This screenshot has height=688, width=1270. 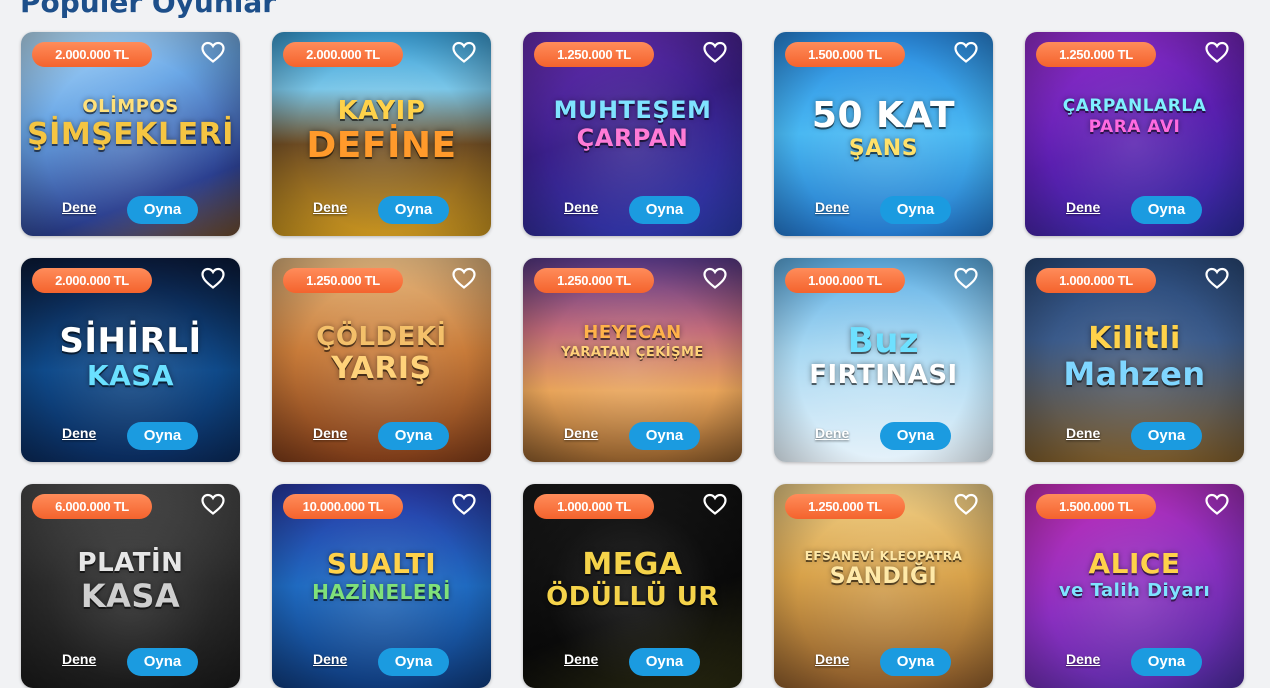 What do you see at coordinates (883, 375) in the screenshot?
I see `game-logo-line2: FIRTINASI` at bounding box center [883, 375].